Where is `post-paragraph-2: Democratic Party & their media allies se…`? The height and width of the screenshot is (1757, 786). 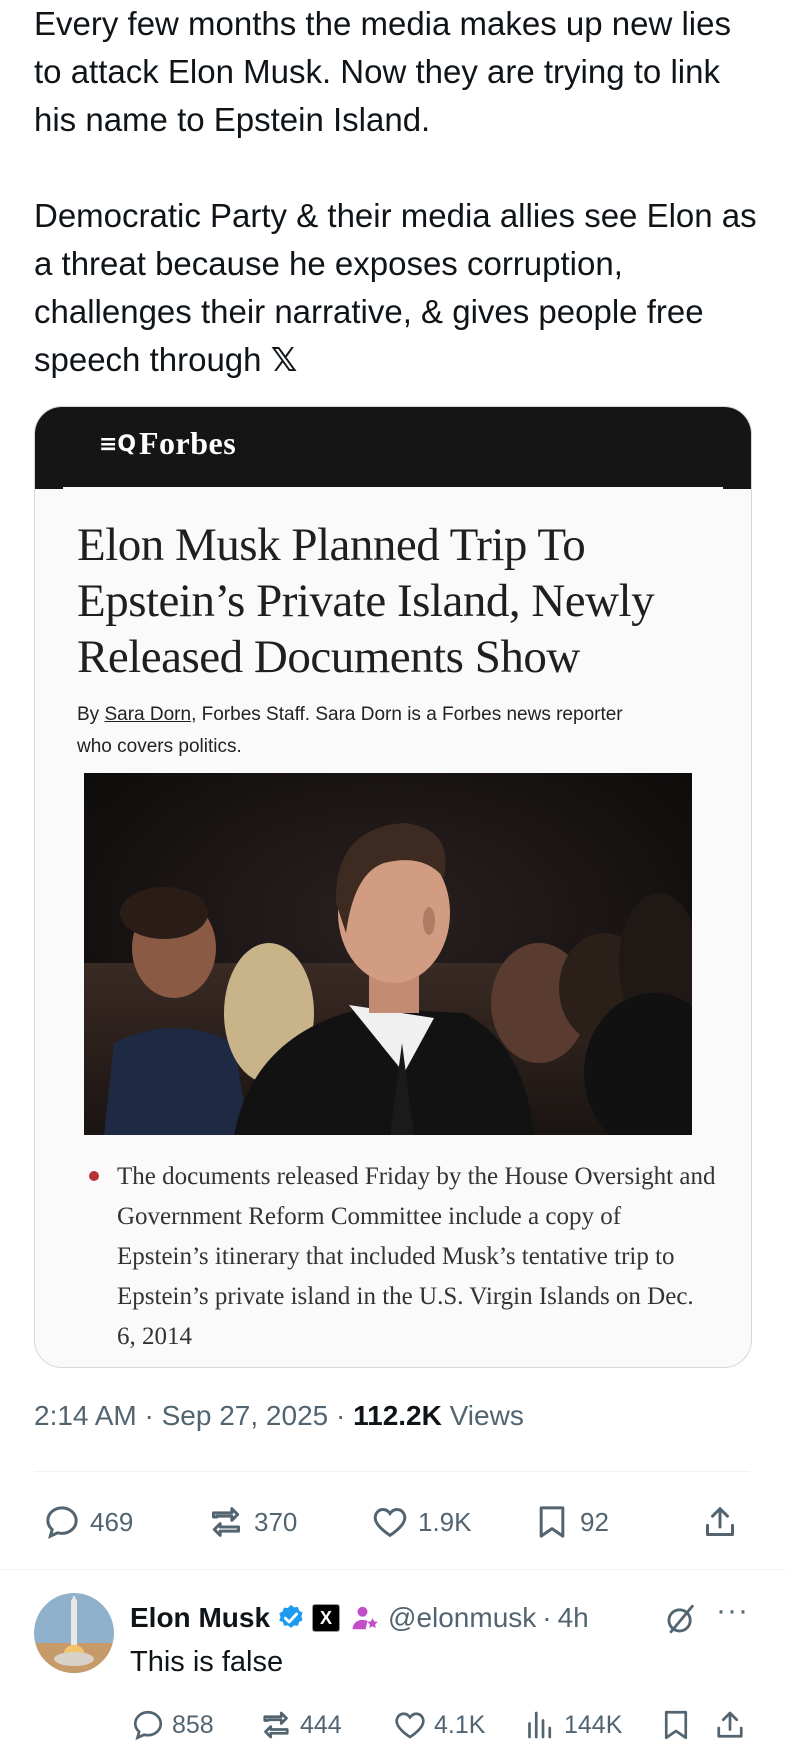 post-paragraph-2: Democratic Party & their media allies se… is located at coordinates (399, 288).